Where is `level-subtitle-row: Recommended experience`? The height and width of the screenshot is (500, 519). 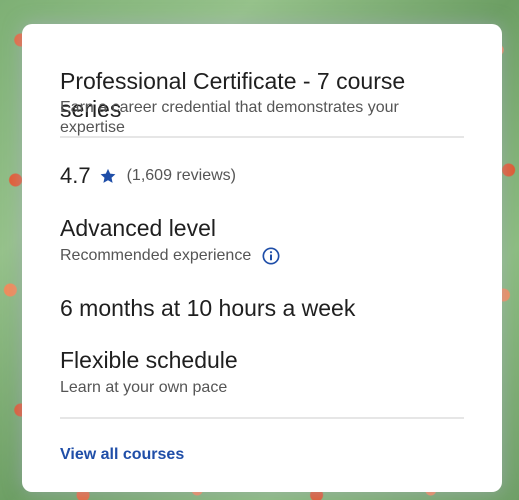
level-subtitle-row: Recommended experience is located at coordinates (170, 256).